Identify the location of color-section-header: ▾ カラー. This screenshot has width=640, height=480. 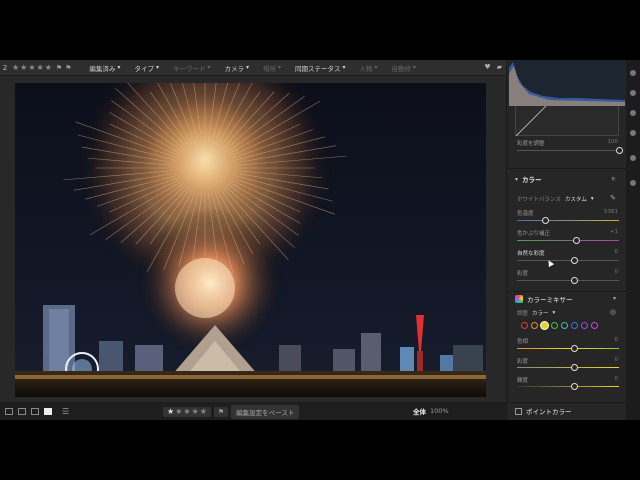
(567, 179).